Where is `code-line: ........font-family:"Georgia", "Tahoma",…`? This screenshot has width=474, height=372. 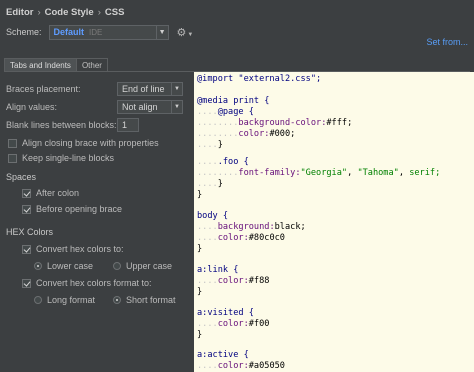
code-line: ........font-family:"Georgia", "Tahoma",… is located at coordinates (319, 173).